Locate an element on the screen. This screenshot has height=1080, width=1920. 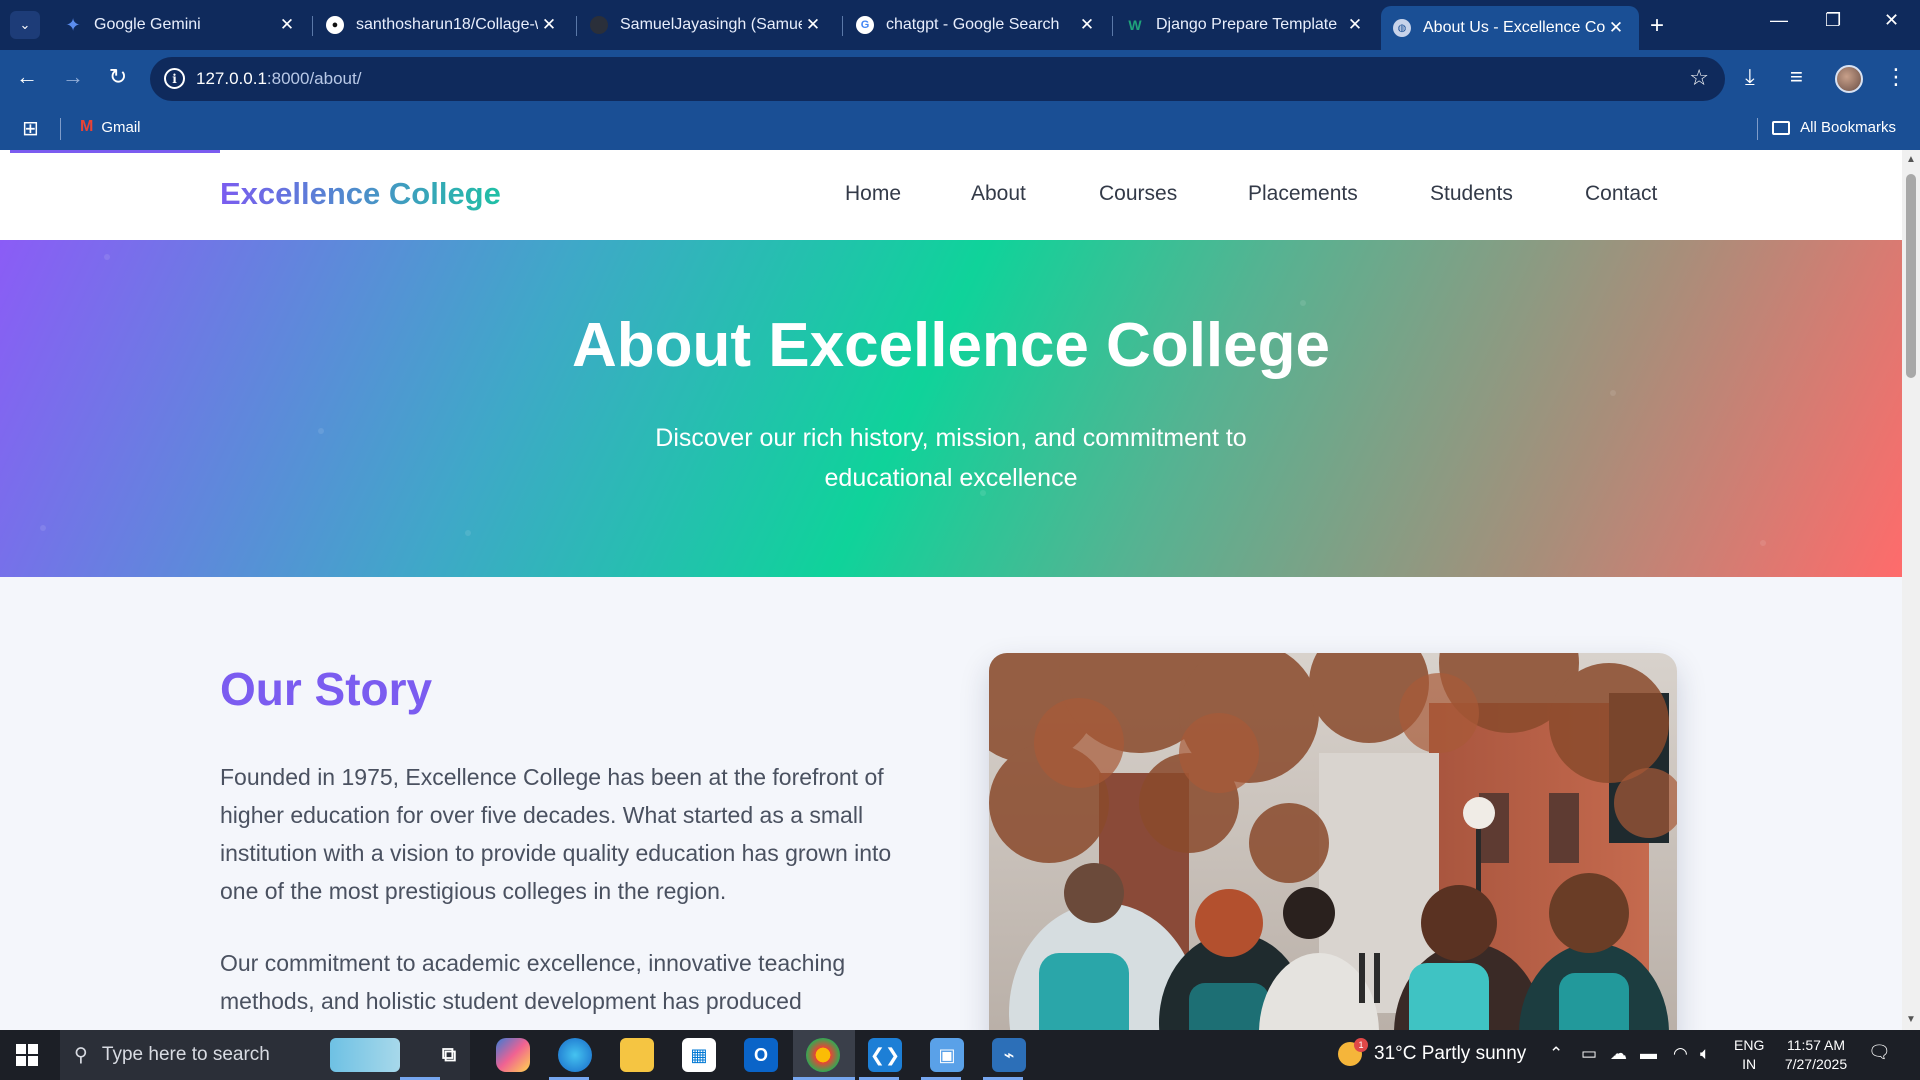
file-explorer-icon is located at coordinates (637, 1055).